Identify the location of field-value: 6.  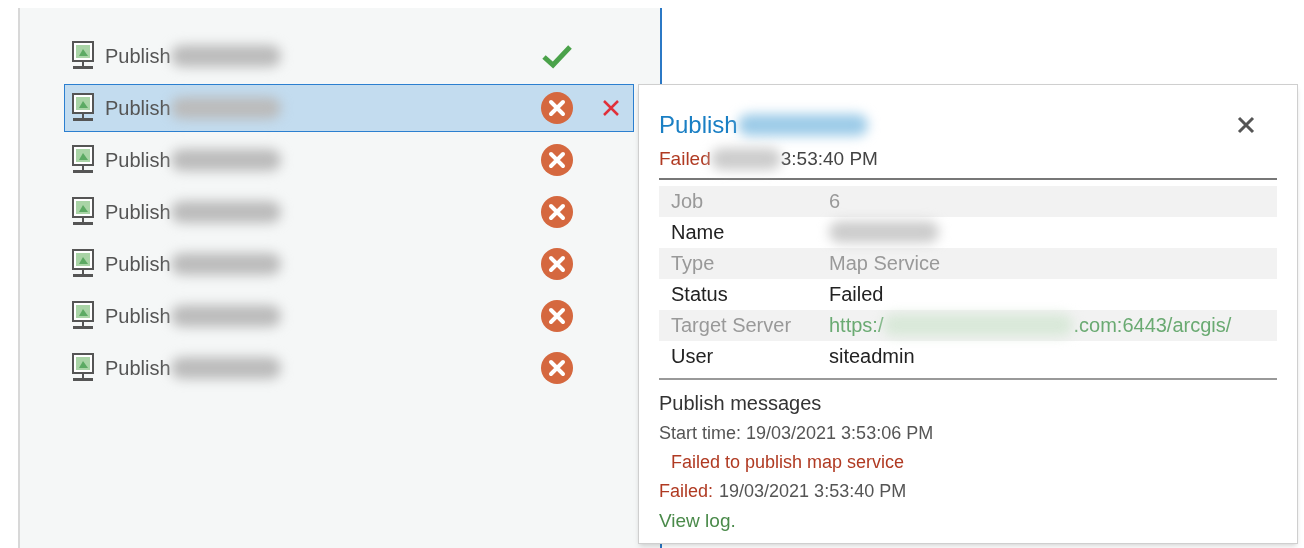
(835, 201).